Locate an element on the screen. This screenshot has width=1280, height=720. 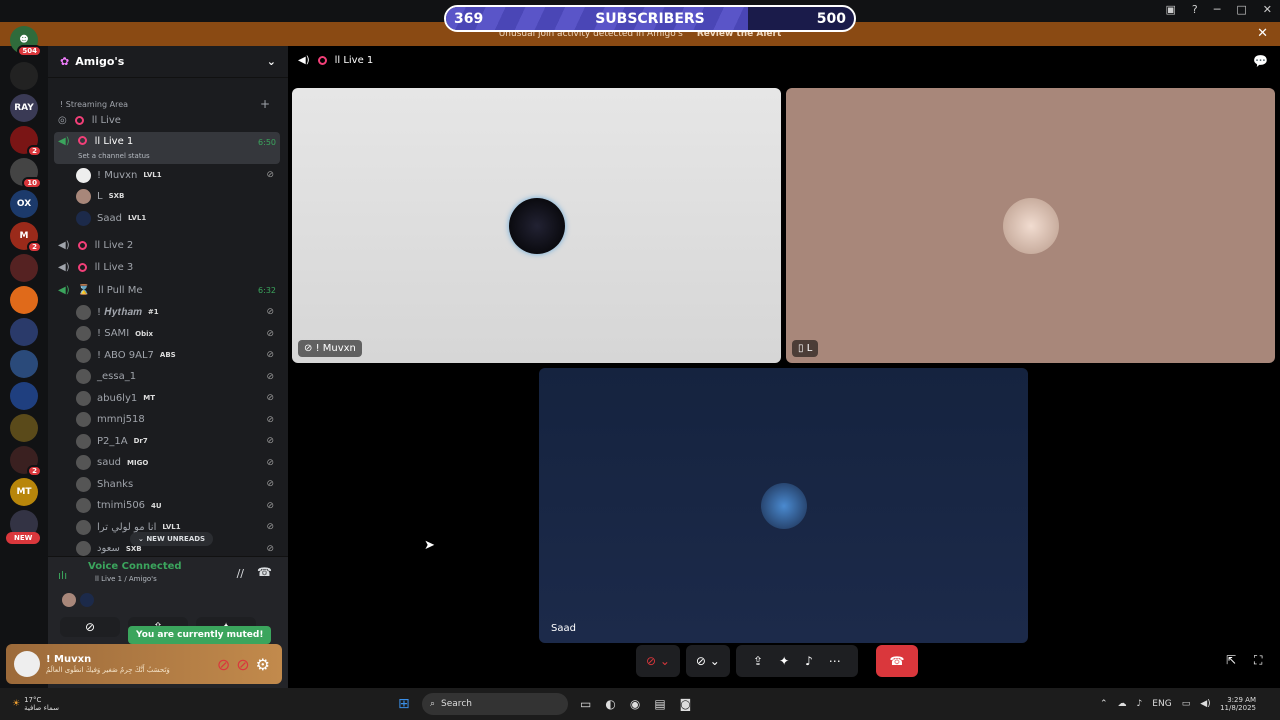
chevron-down-icon: ⌄ is located at coordinates (271, 61).